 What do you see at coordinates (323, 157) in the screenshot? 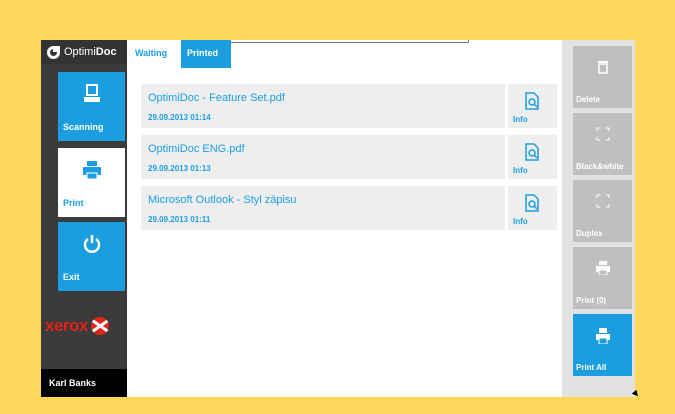
I see `document-item: OptimiDoc ENG.pdf 29.09.2013 01:13` at bounding box center [323, 157].